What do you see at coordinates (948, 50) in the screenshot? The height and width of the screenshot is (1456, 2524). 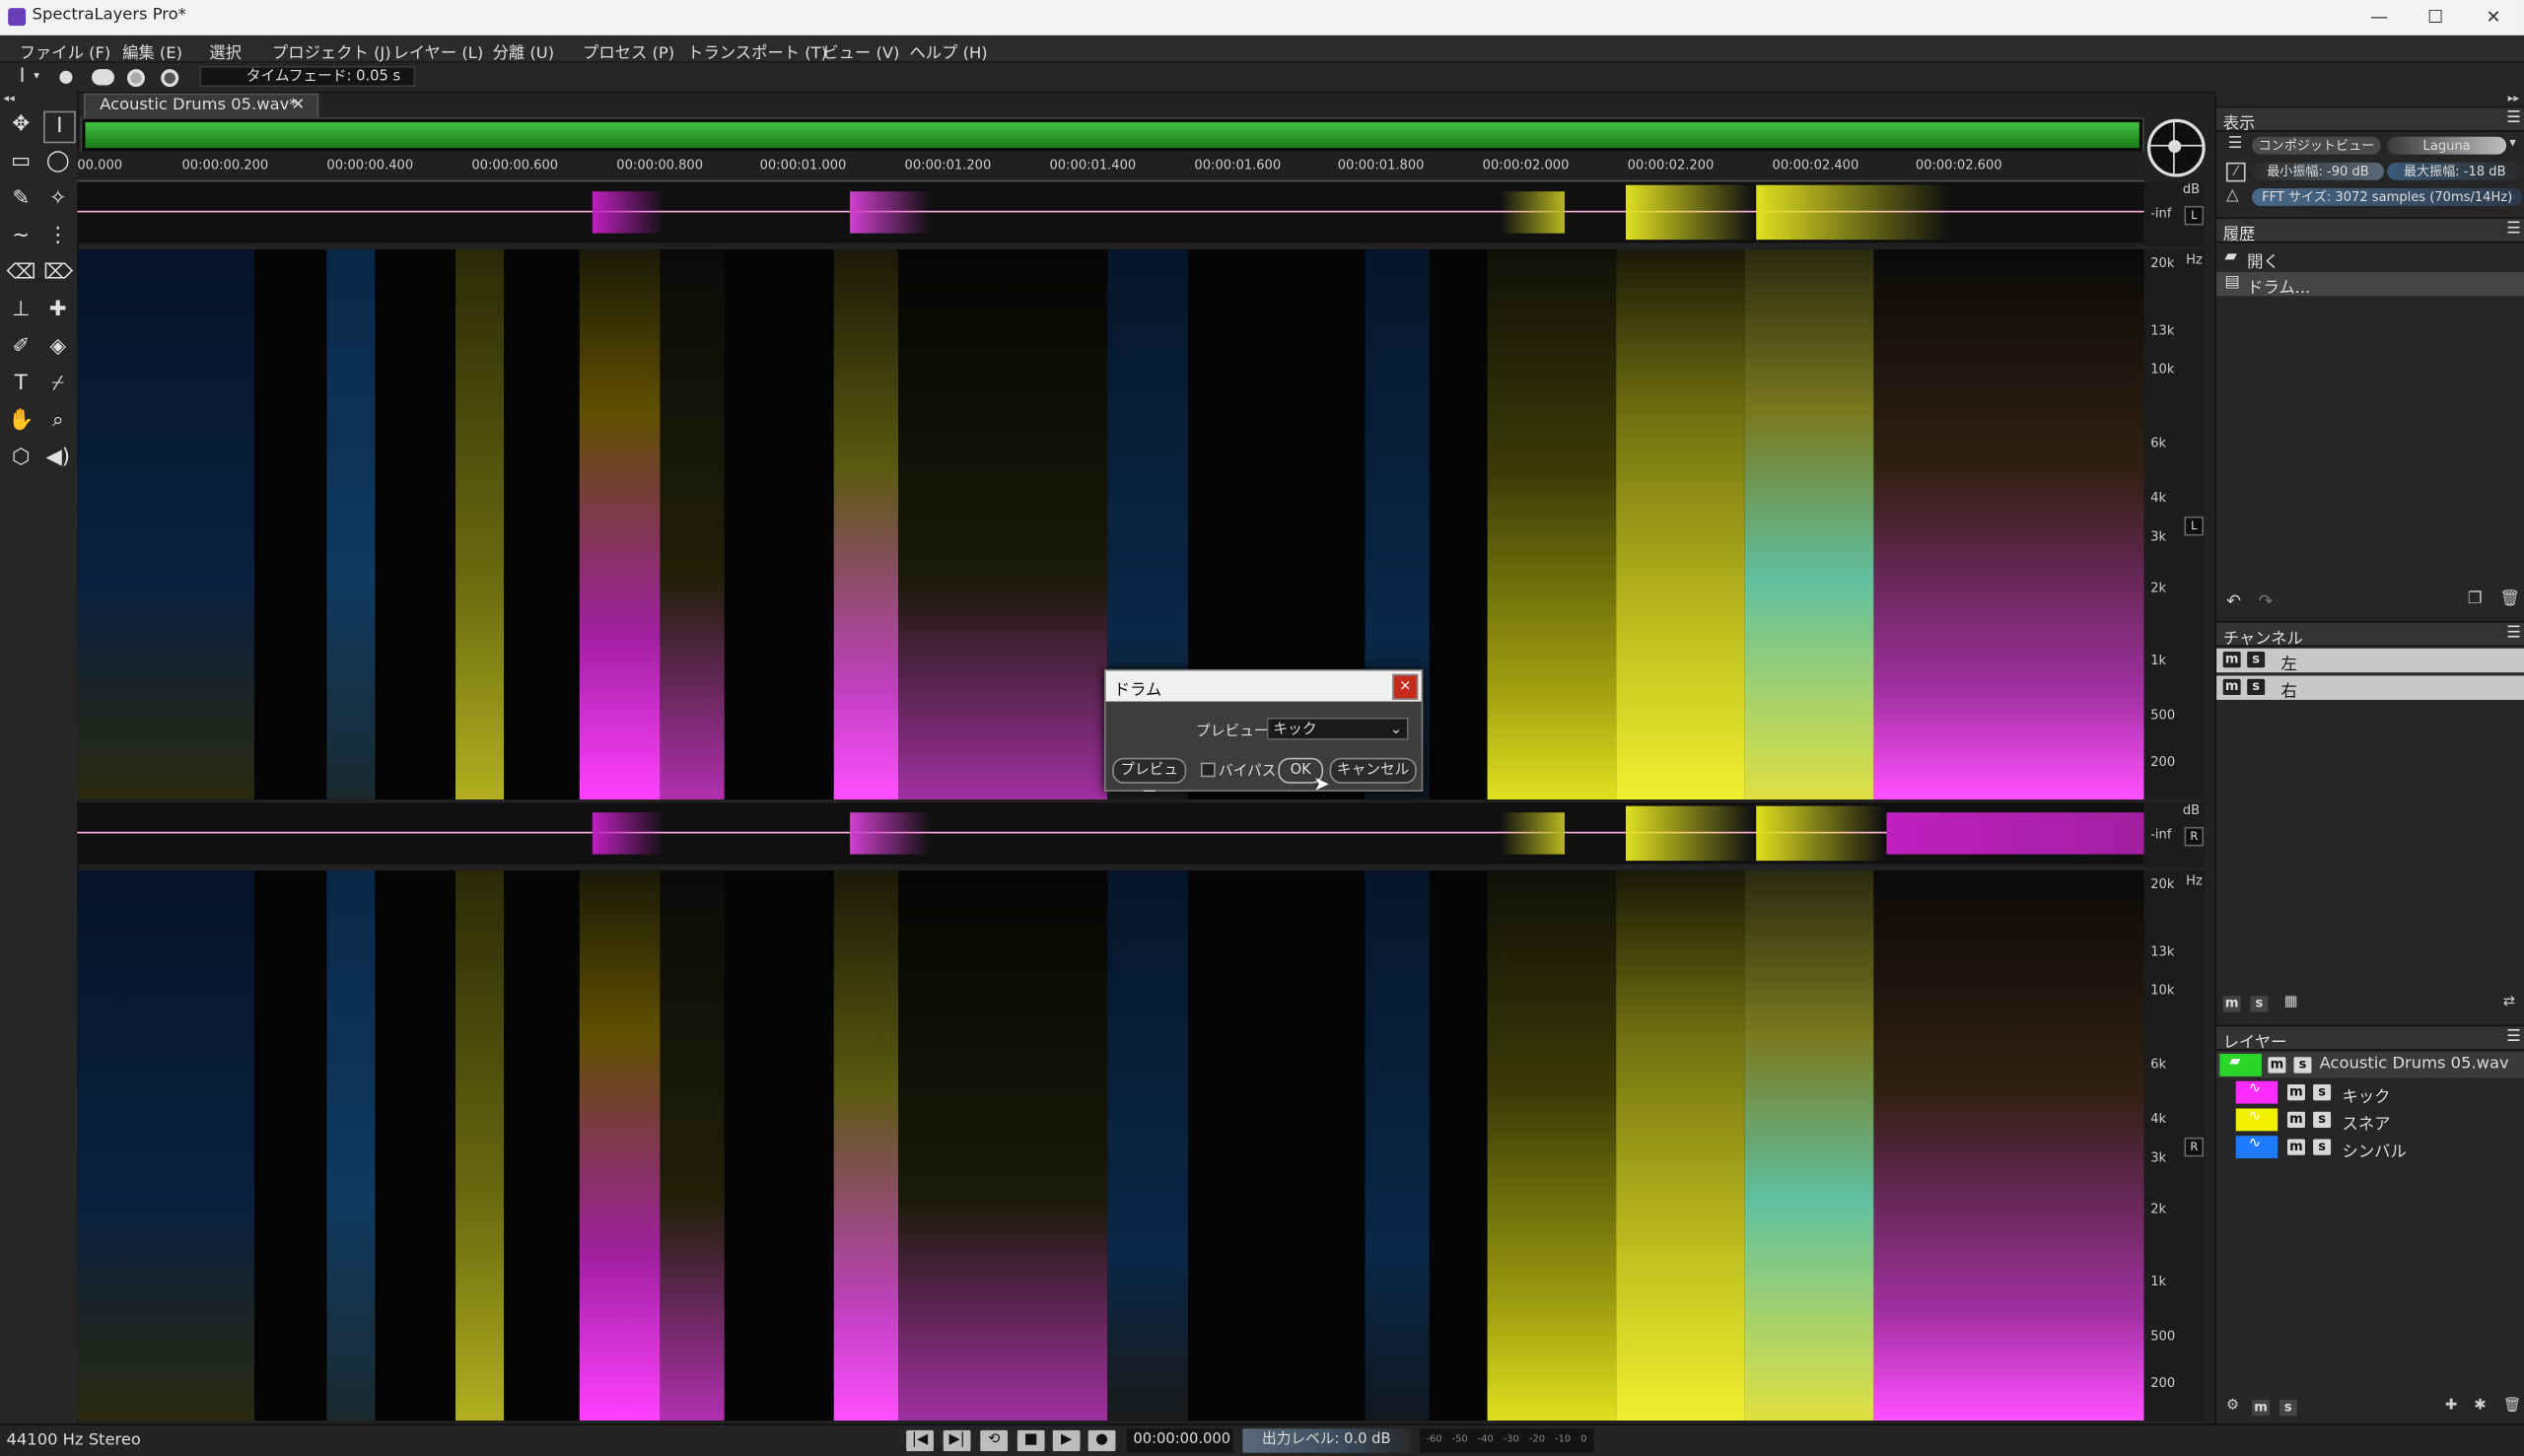 I see `menu-help: ヘルプ (H)` at bounding box center [948, 50].